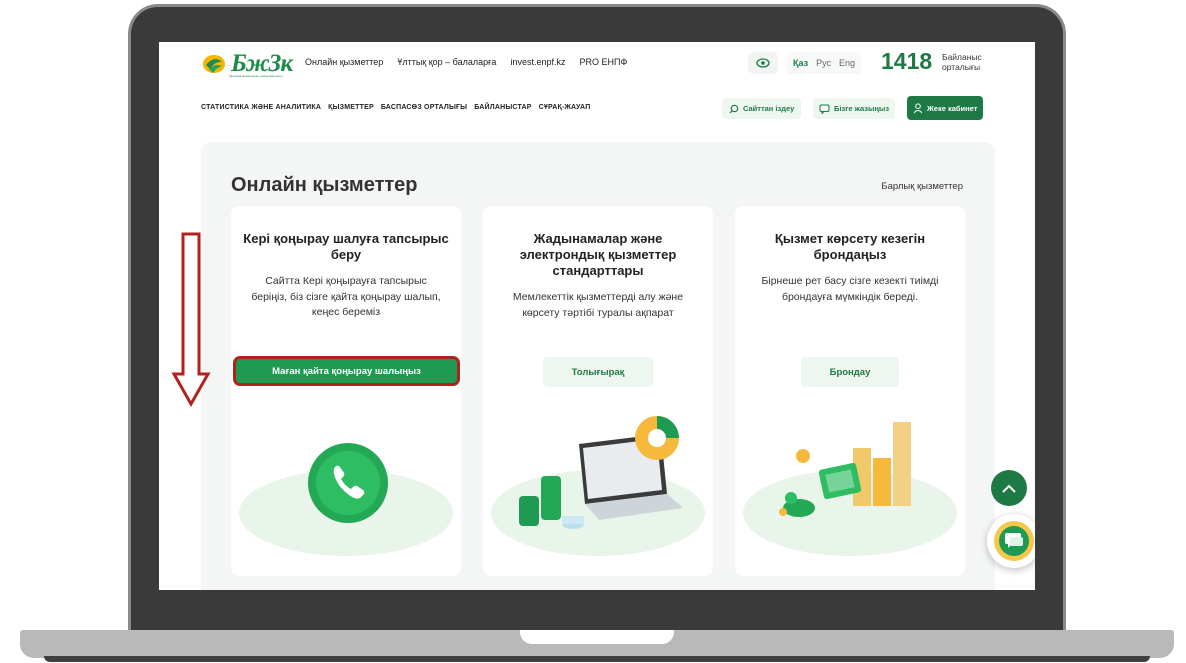 The height and width of the screenshot is (663, 1186). What do you see at coordinates (847, 63) in the screenshot?
I see `lang-eng: Eng` at bounding box center [847, 63].